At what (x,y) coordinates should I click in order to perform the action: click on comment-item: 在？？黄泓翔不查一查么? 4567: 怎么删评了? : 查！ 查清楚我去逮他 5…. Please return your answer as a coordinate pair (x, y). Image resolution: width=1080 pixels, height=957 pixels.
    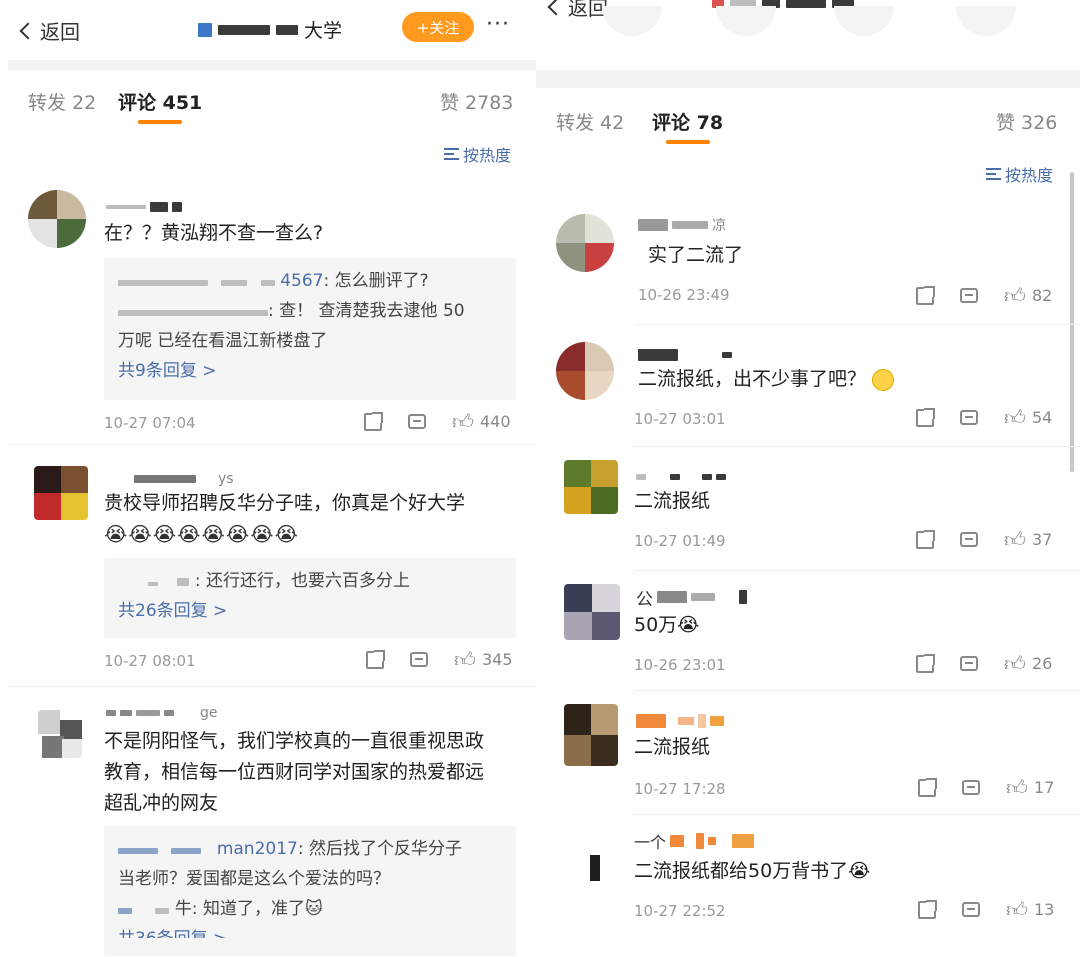
    Looking at the image, I should click on (272, 320).